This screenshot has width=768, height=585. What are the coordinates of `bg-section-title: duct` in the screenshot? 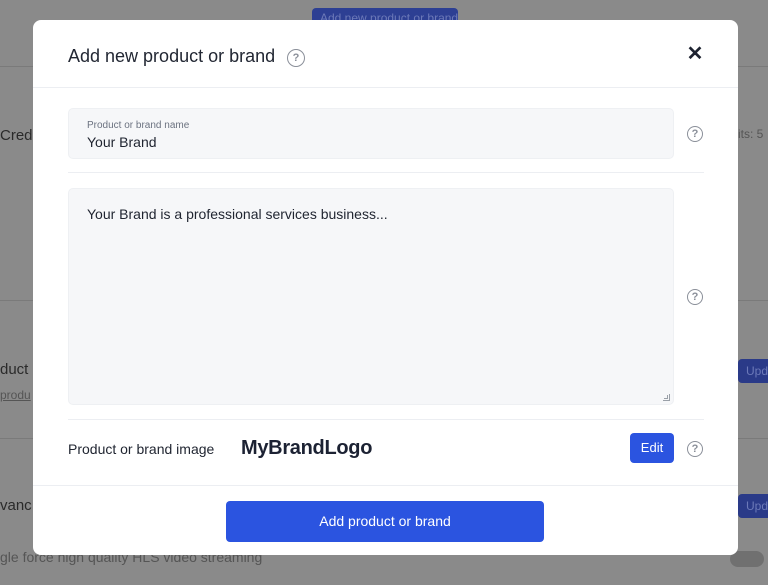 It's located at (14, 369).